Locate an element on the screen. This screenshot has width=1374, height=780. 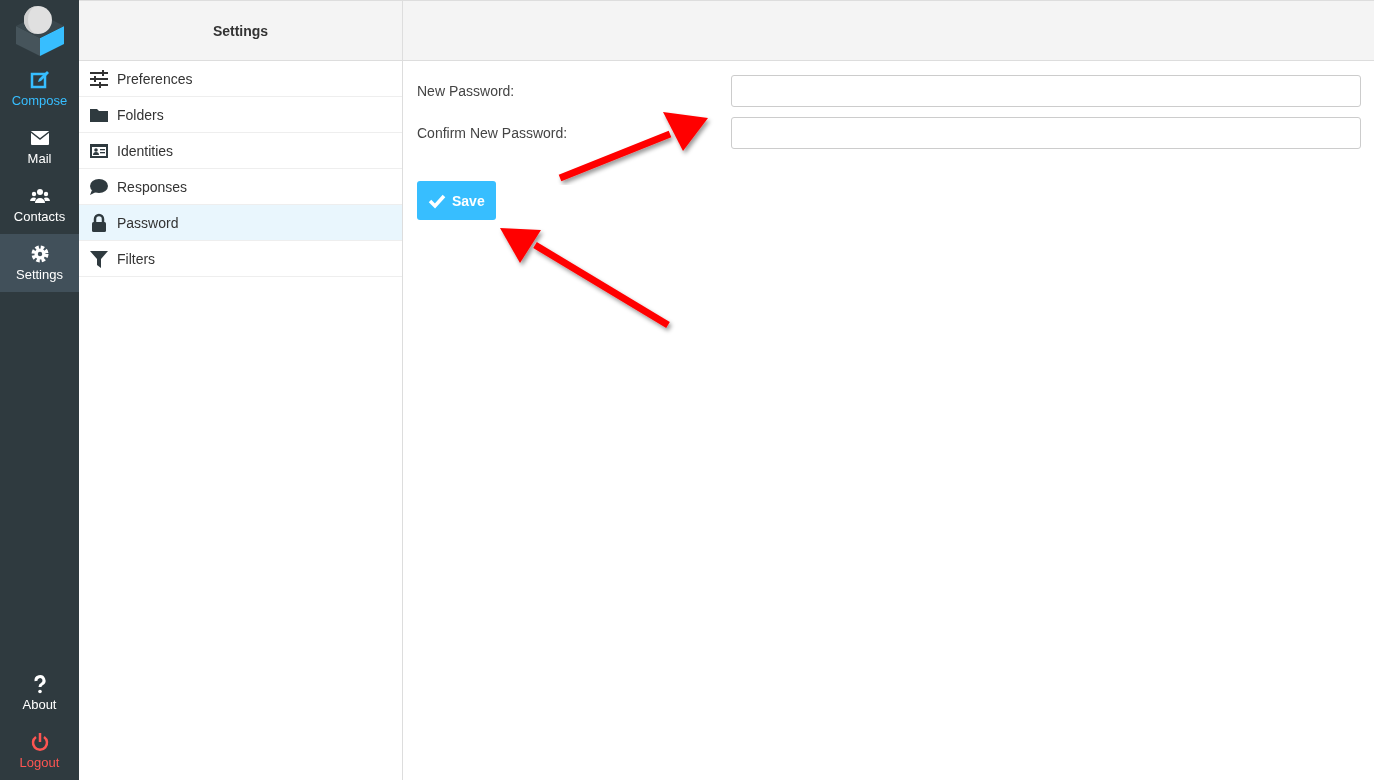
nav-button: Settings is located at coordinates (39, 263).